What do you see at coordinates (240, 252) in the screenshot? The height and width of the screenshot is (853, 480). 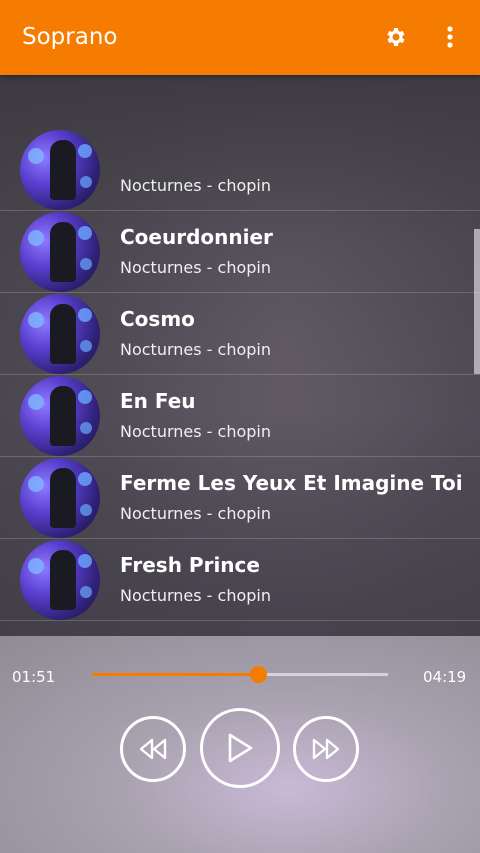 I see `song-row: Coeurdonnier Nocturnes - chopin` at bounding box center [240, 252].